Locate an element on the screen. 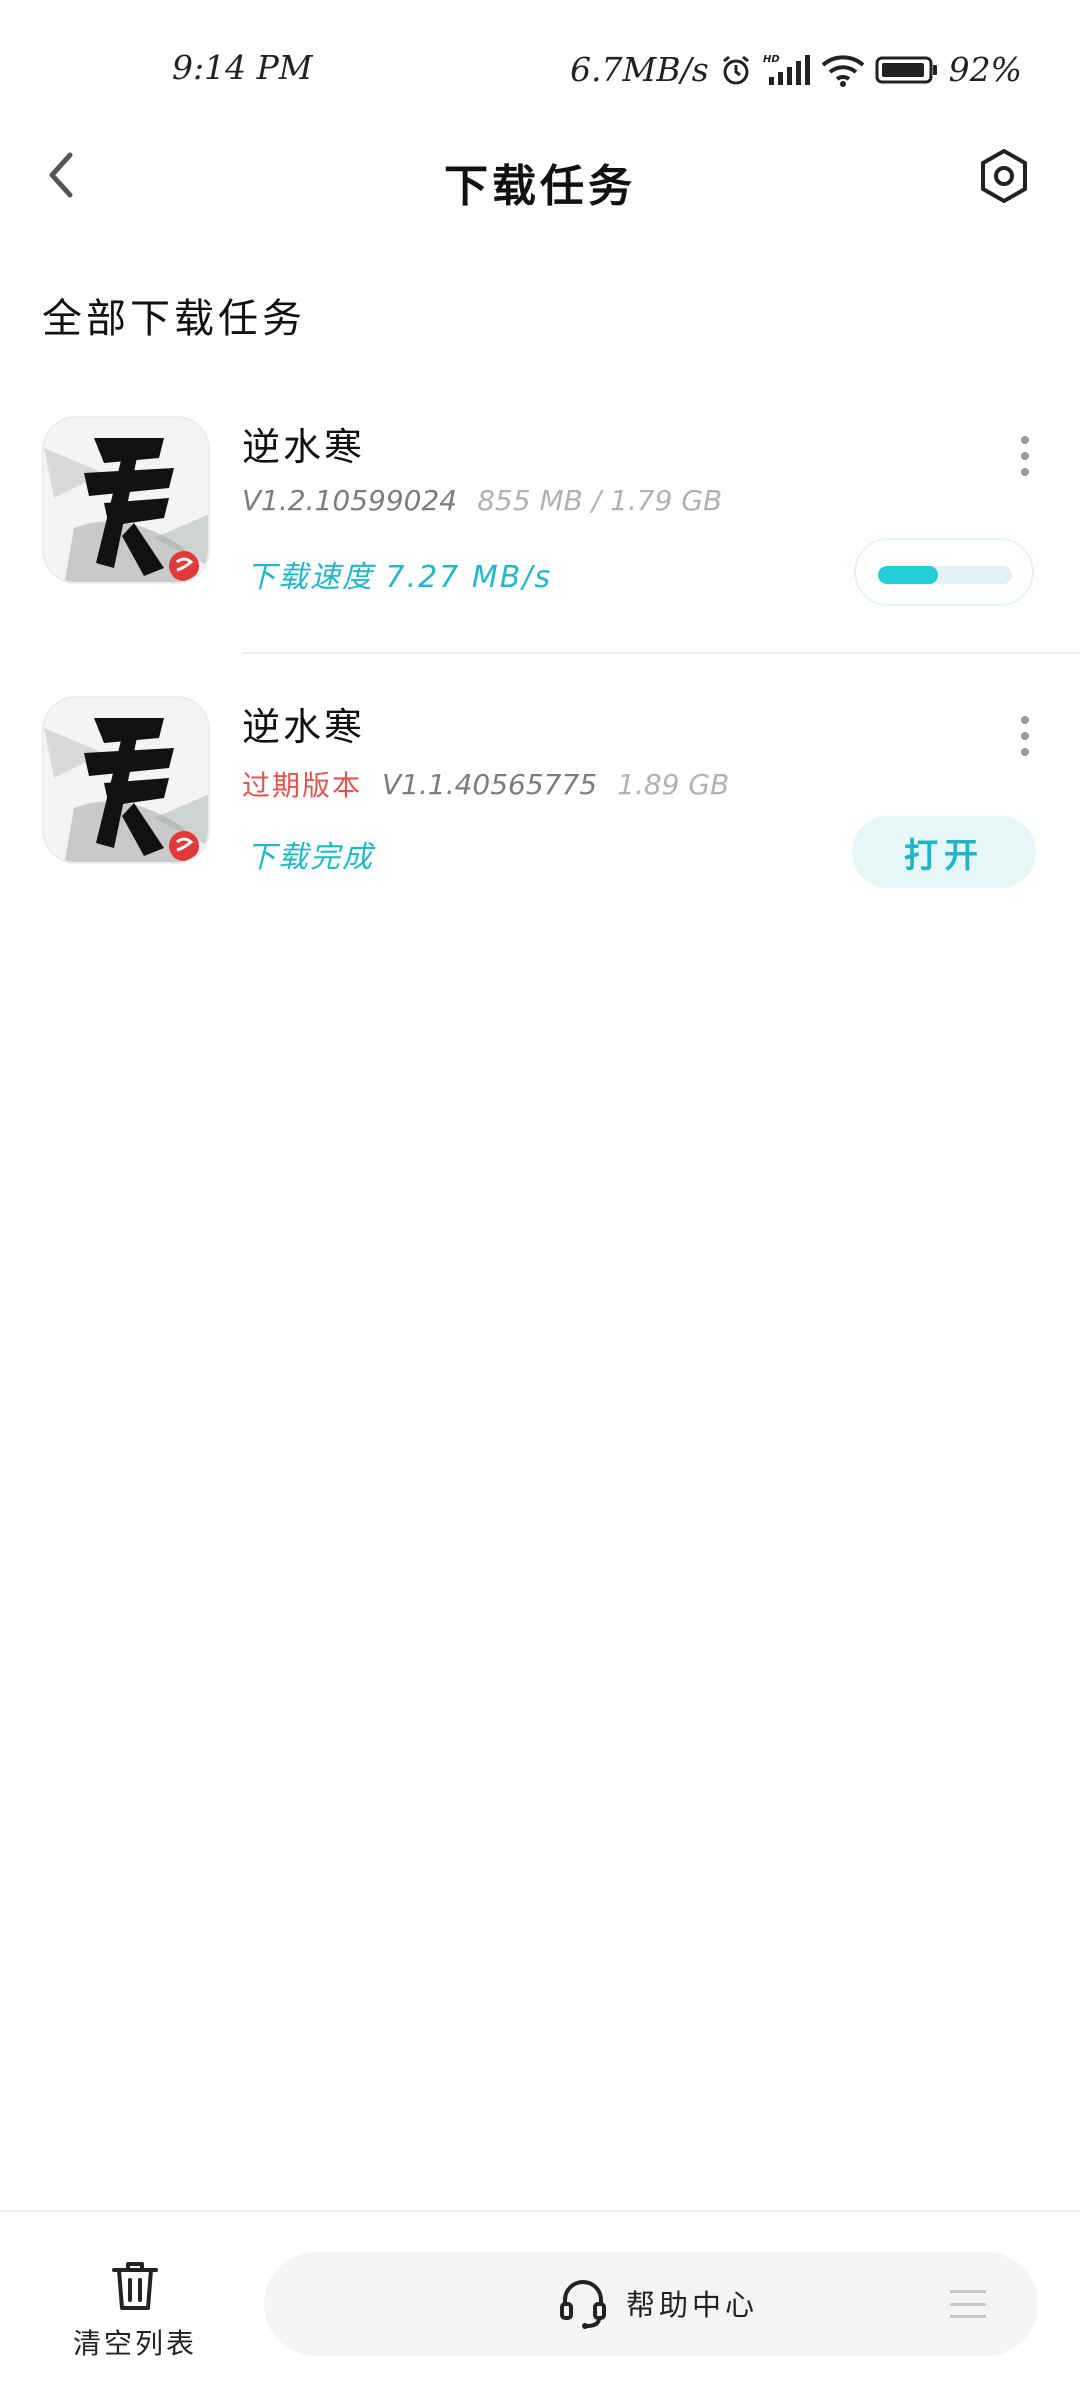 Image resolution: width=1080 pixels, height=2400 pixels. status-time: 9:14 PM is located at coordinates (242, 67).